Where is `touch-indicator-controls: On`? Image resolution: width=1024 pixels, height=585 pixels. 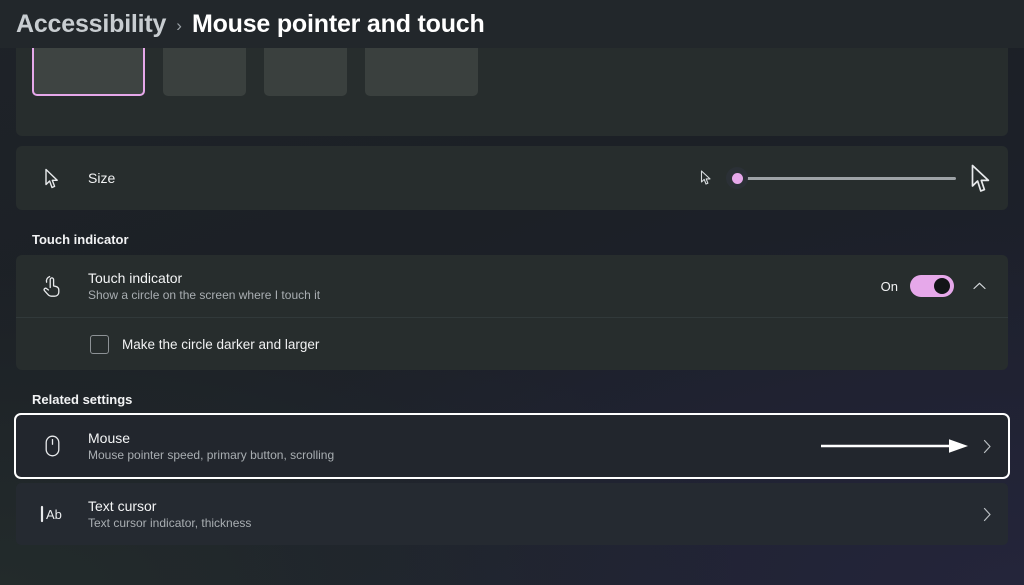
touch-indicator-controls: On is located at coordinates (936, 286).